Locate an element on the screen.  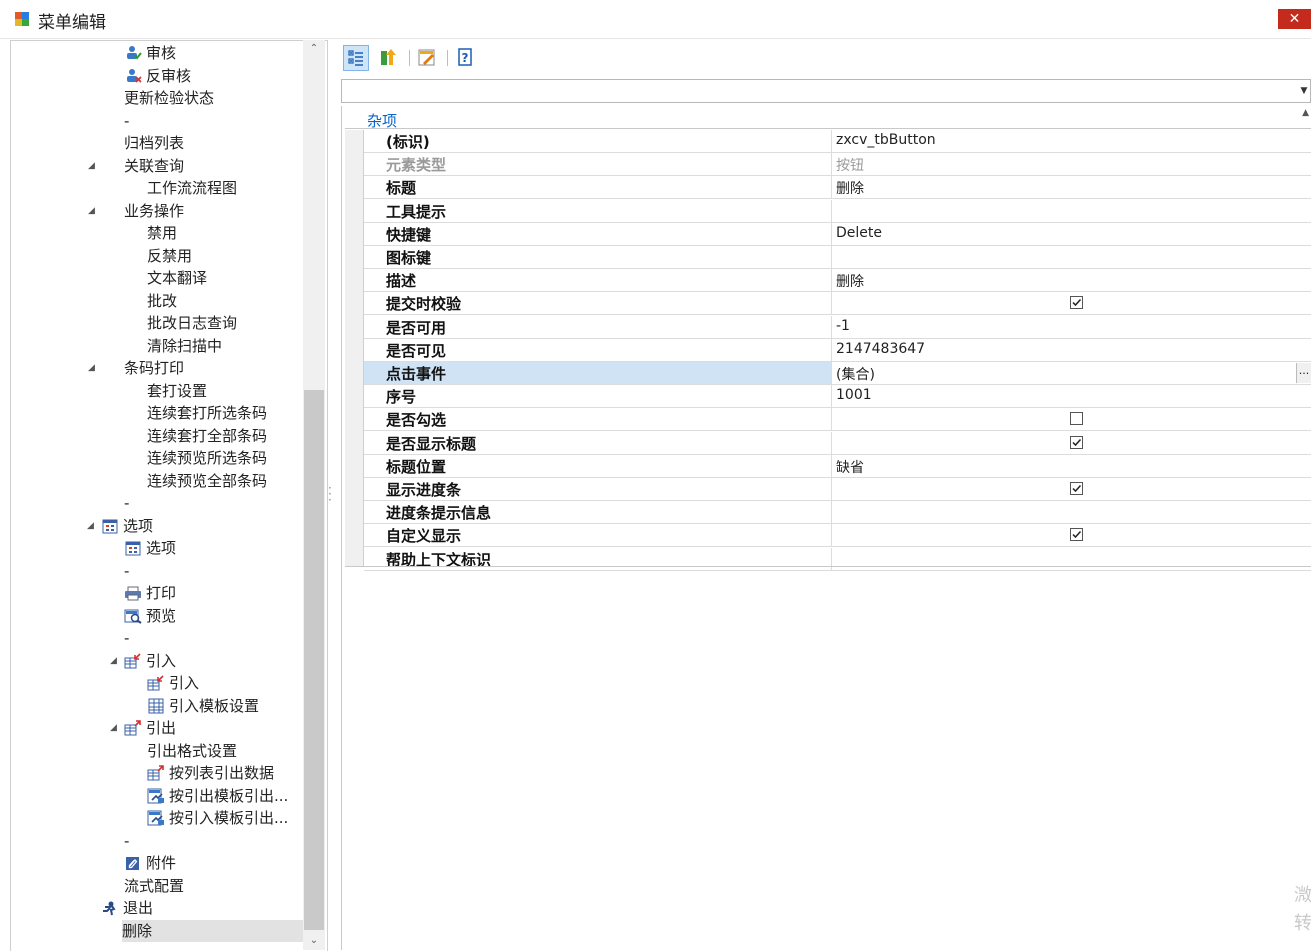
tree-item: 连续预览所选条码 is located at coordinates (207, 458).